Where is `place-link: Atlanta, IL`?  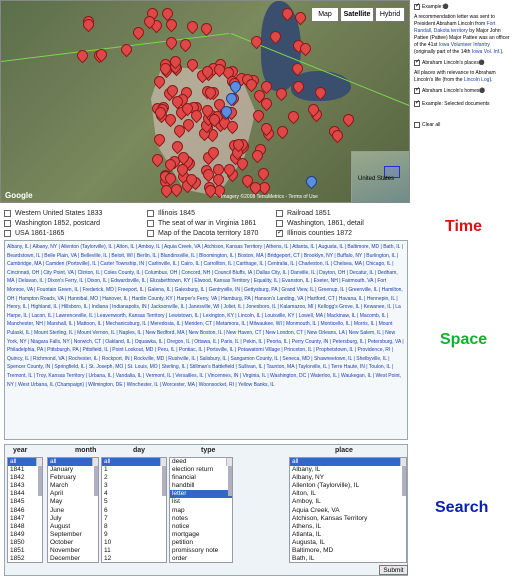 place-link: Atlanta, IL is located at coordinates (303, 247).